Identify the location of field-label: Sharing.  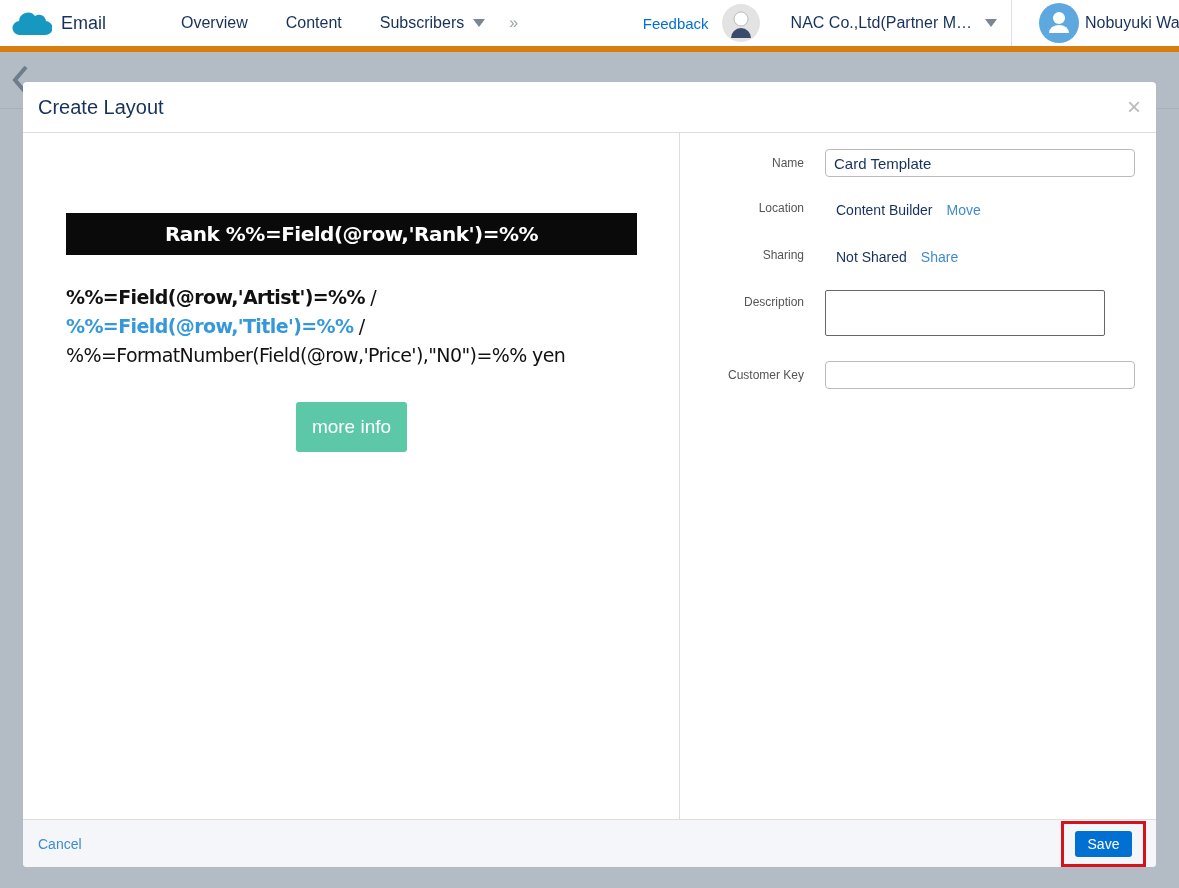
(782, 255).